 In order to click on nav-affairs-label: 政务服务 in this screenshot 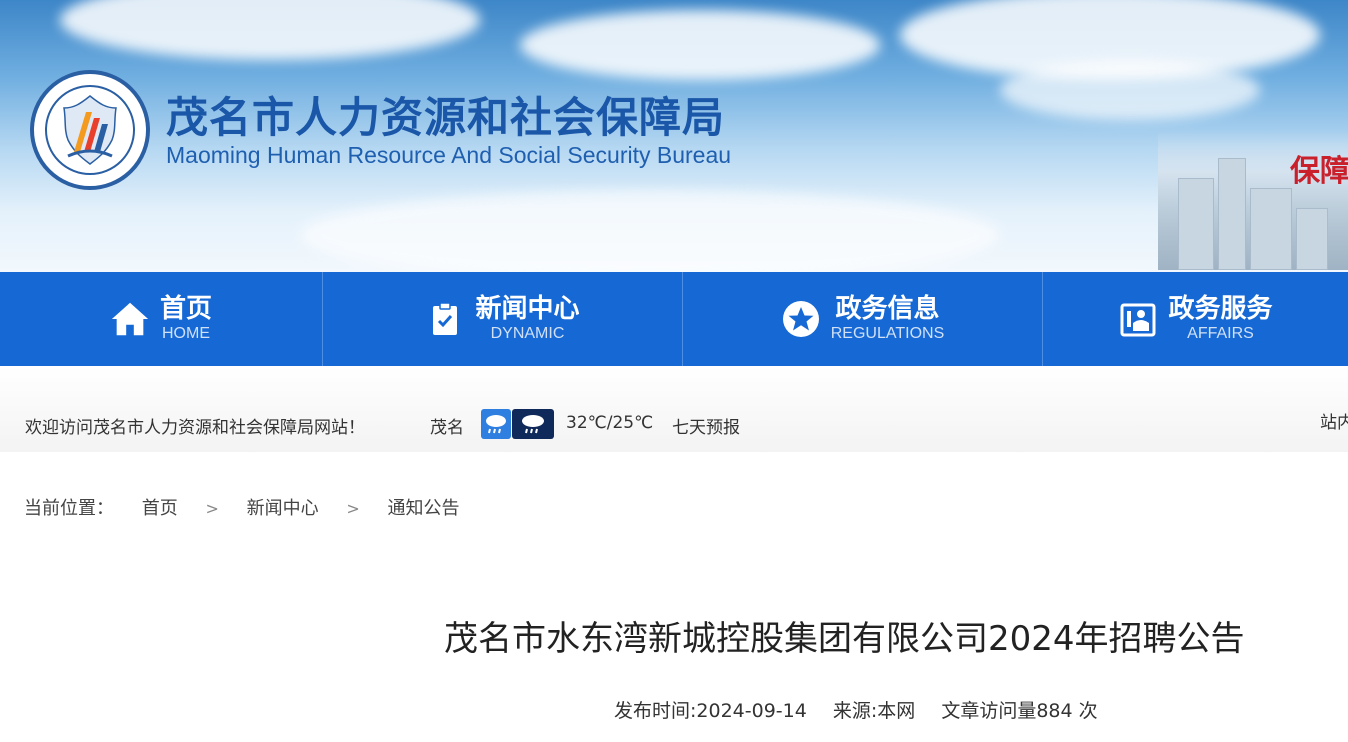, I will do `click(1220, 309)`.